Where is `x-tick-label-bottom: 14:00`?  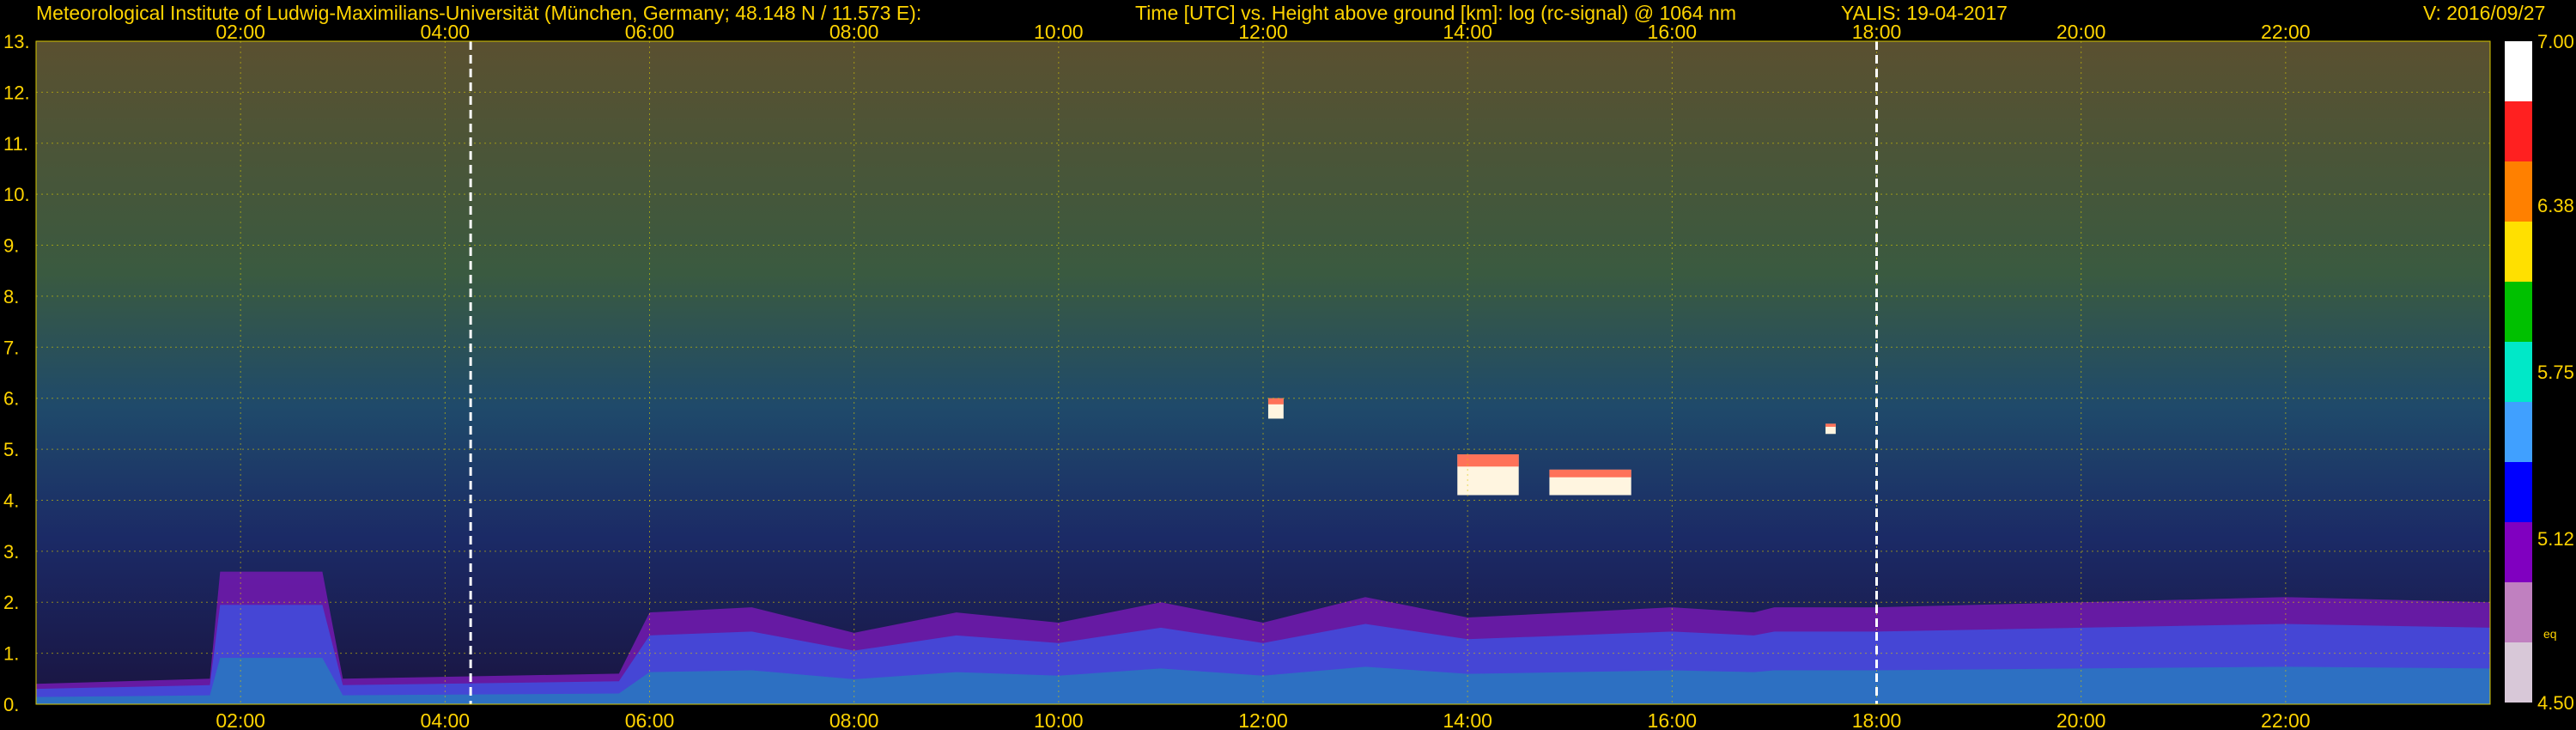
x-tick-label-bottom: 14:00 is located at coordinates (1467, 719).